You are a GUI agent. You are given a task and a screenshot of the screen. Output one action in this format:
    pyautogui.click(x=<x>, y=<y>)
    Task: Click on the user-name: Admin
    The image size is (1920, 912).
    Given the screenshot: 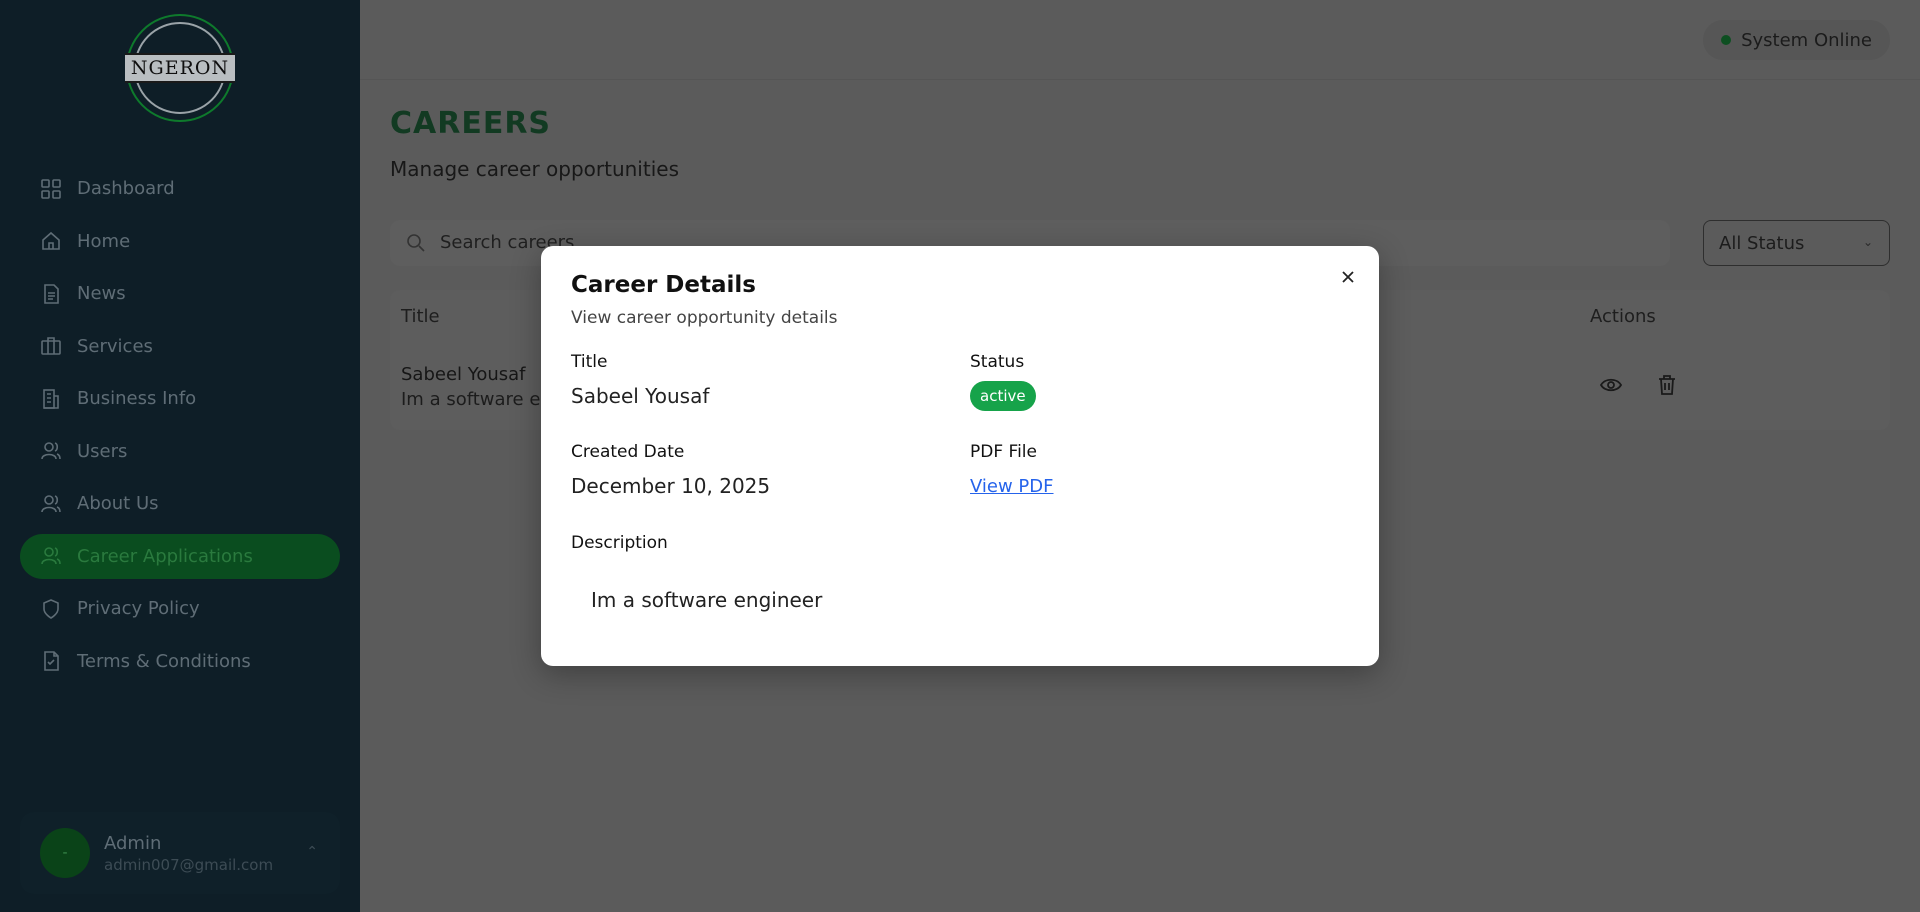 What is the action you would take?
    pyautogui.click(x=133, y=843)
    